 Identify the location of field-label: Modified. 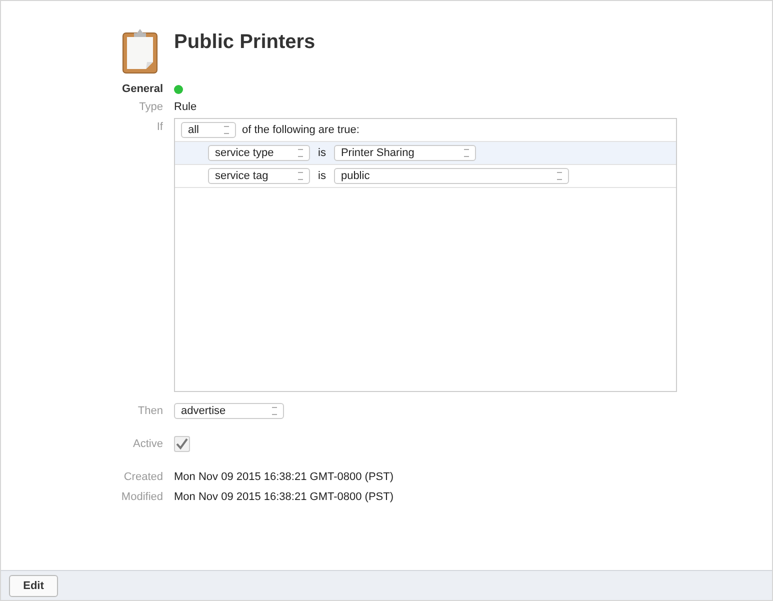
(141, 497).